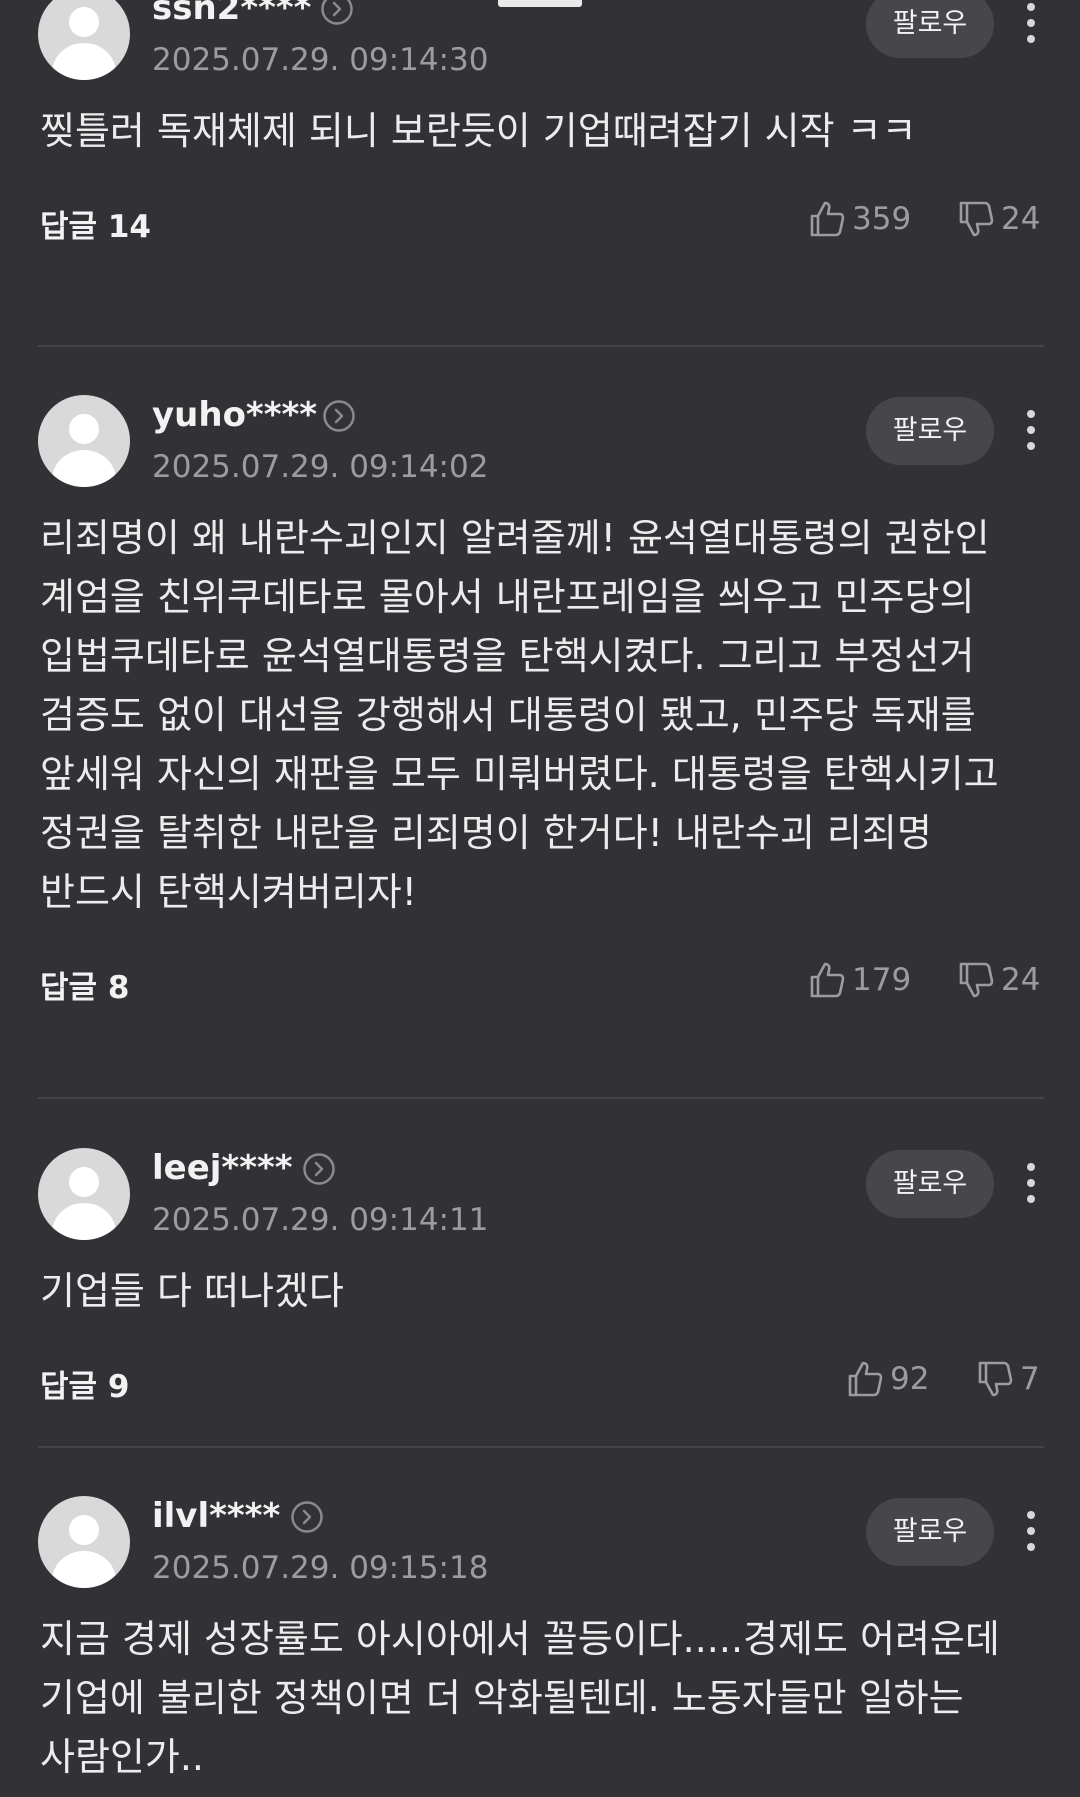 The image size is (1080, 1797). What do you see at coordinates (95, 223) in the screenshot?
I see `reply-count-button: 답글 14` at bounding box center [95, 223].